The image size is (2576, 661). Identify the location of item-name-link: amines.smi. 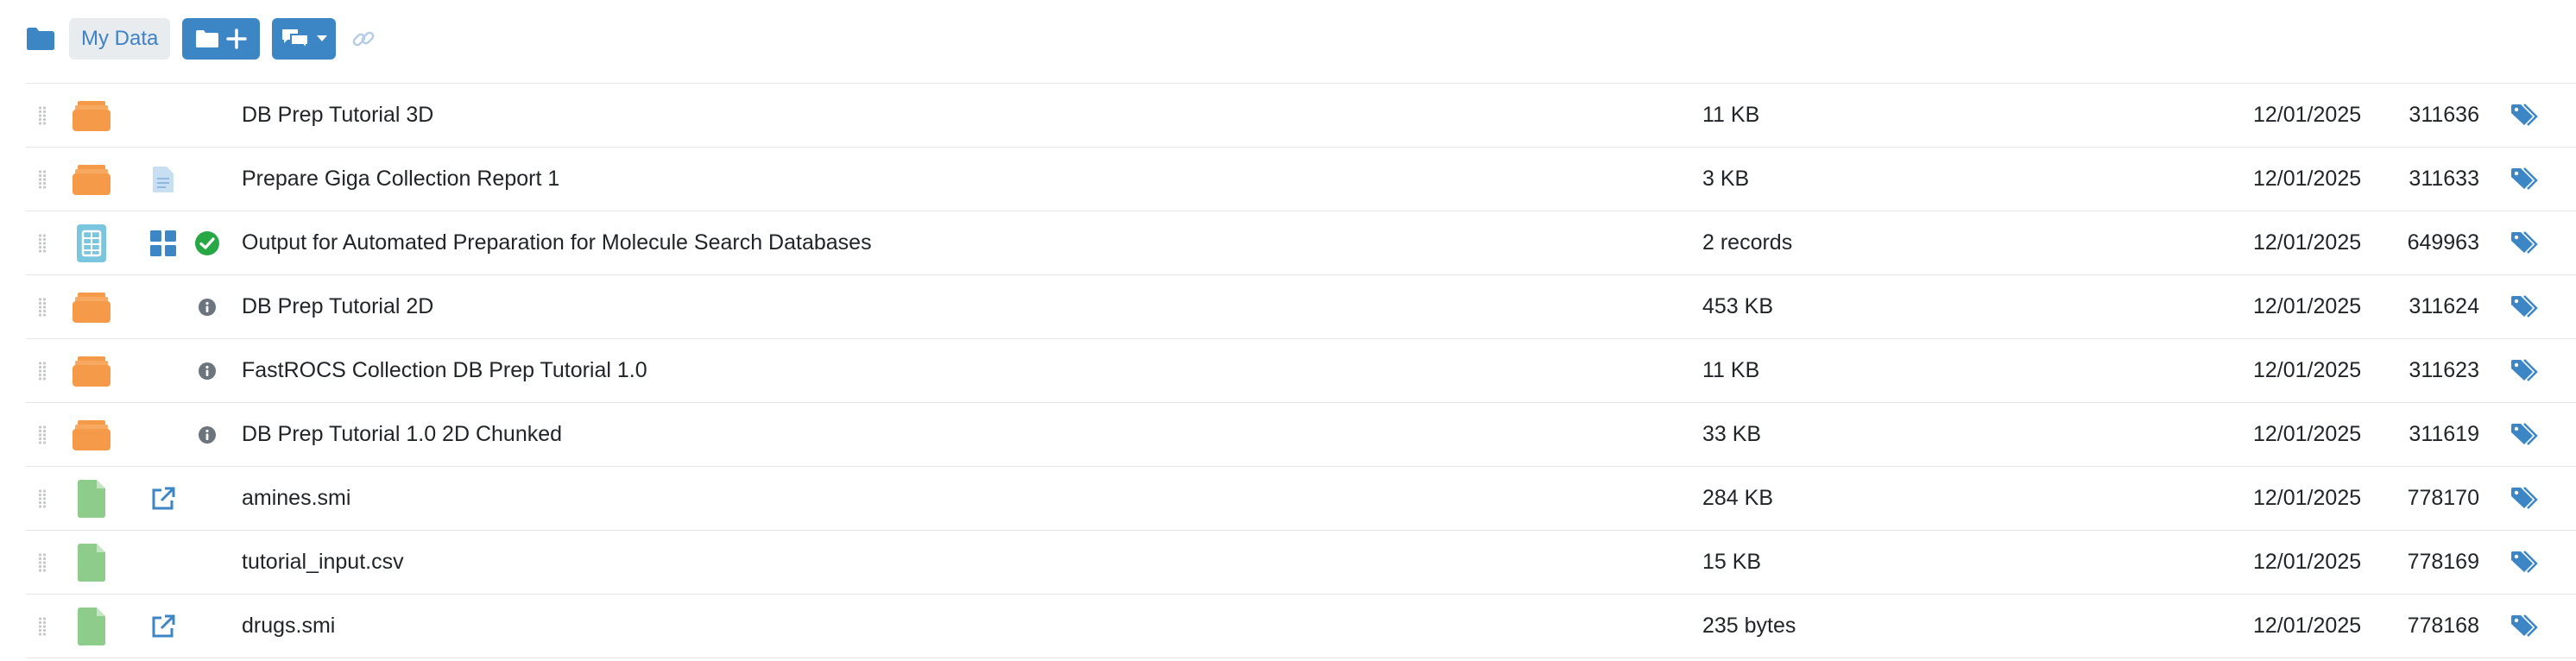
(296, 499).